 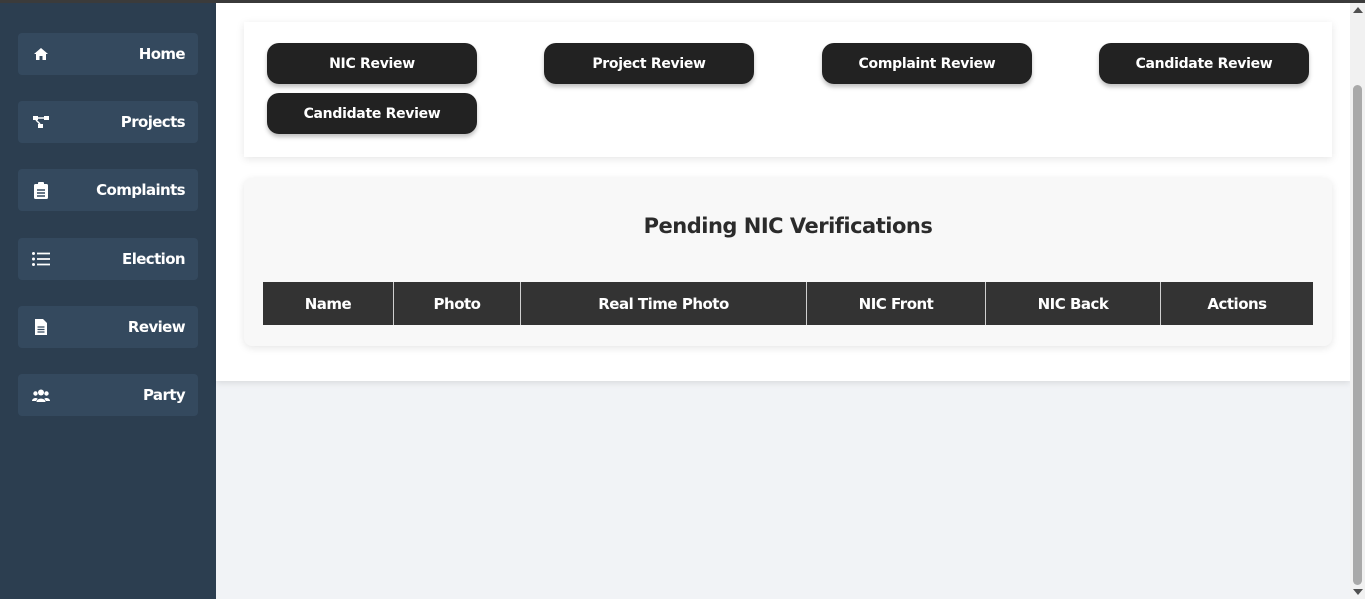 What do you see at coordinates (41, 327) in the screenshot?
I see `file-icon` at bounding box center [41, 327].